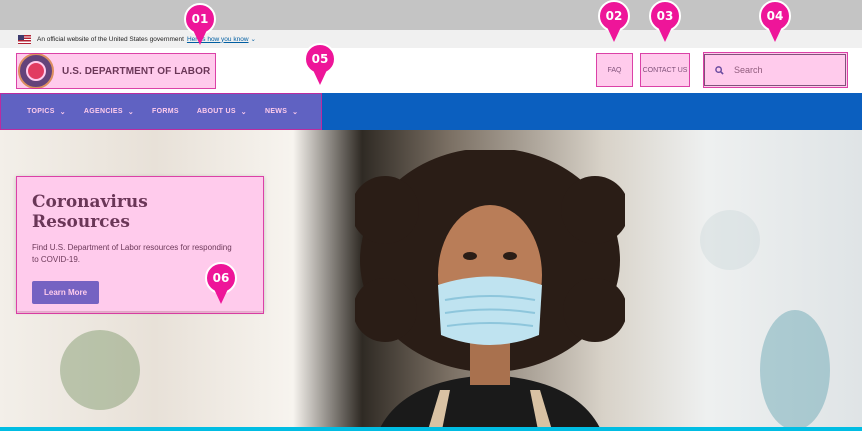 This screenshot has height=431, width=862. Describe the element at coordinates (431, 429) in the screenshot. I see `accent-line` at that location.